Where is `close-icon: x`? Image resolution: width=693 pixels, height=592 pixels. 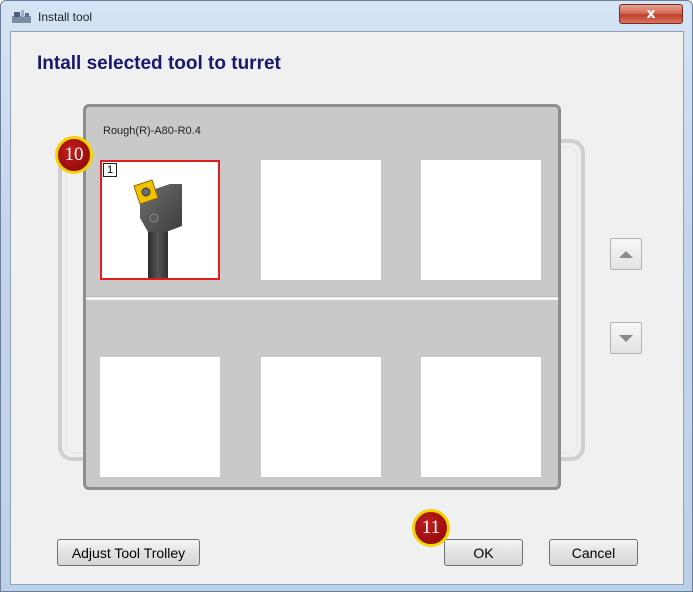 close-icon: x is located at coordinates (651, 14).